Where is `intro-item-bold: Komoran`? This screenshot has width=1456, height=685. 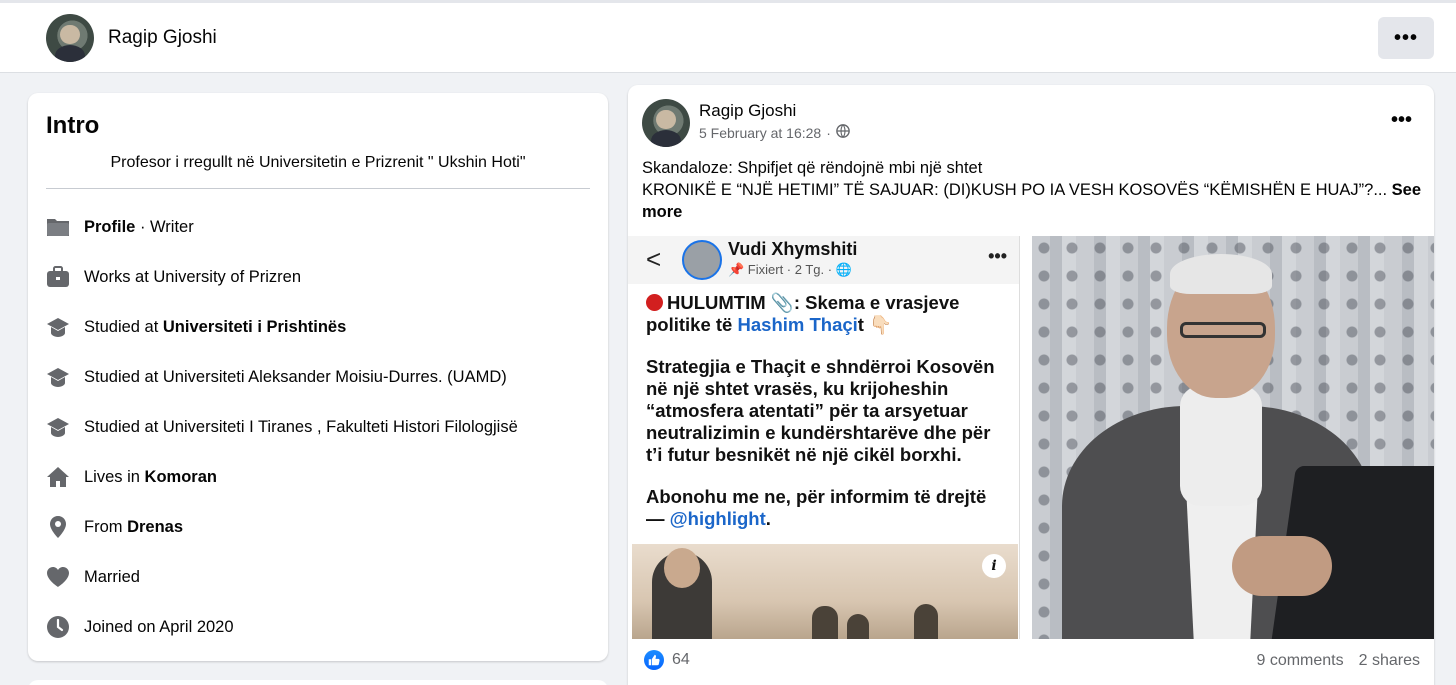 intro-item-bold: Komoran is located at coordinates (181, 477).